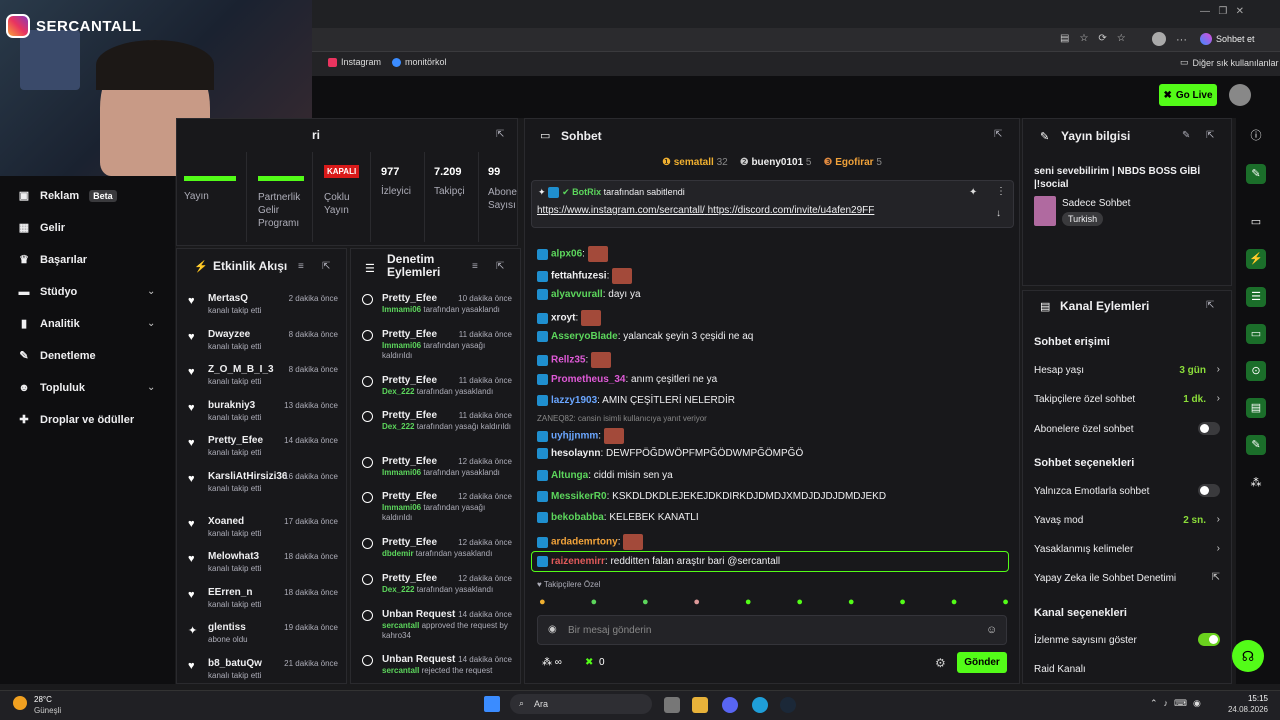 This screenshot has height=720, width=1280. What do you see at coordinates (605, 475) in the screenshot?
I see `chat-message: Altunga: ciddi misin sen ya` at bounding box center [605, 475].